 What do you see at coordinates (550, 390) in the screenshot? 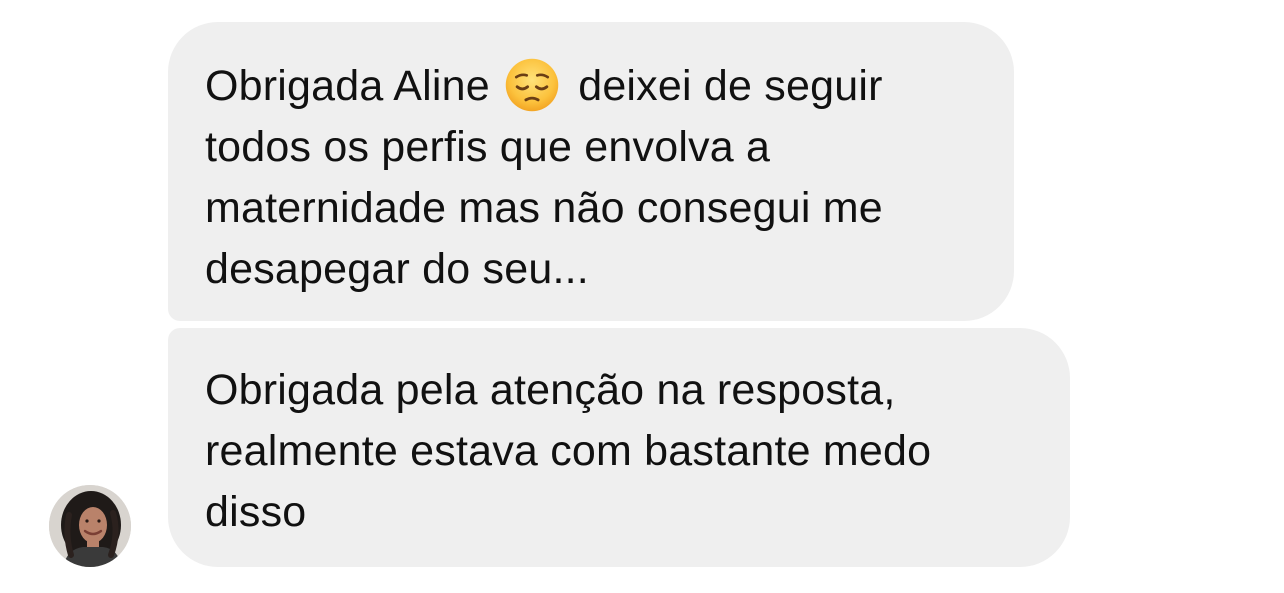
I see `message-2-line-1: Obrigada pela atenção na resposta,` at bounding box center [550, 390].